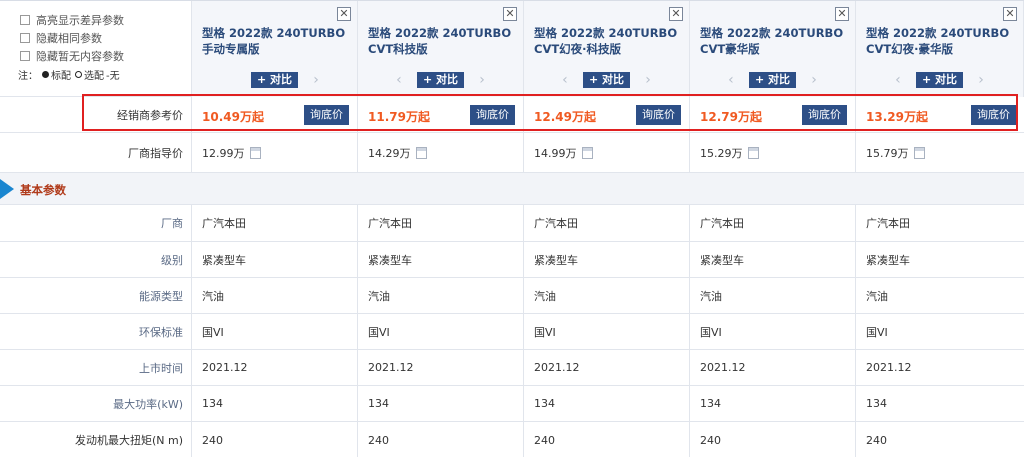  I want to click on msrp-row: 厂商指导价 12.99万 14.29万 14.99万 15.29万 15.79万, so click(512, 153).